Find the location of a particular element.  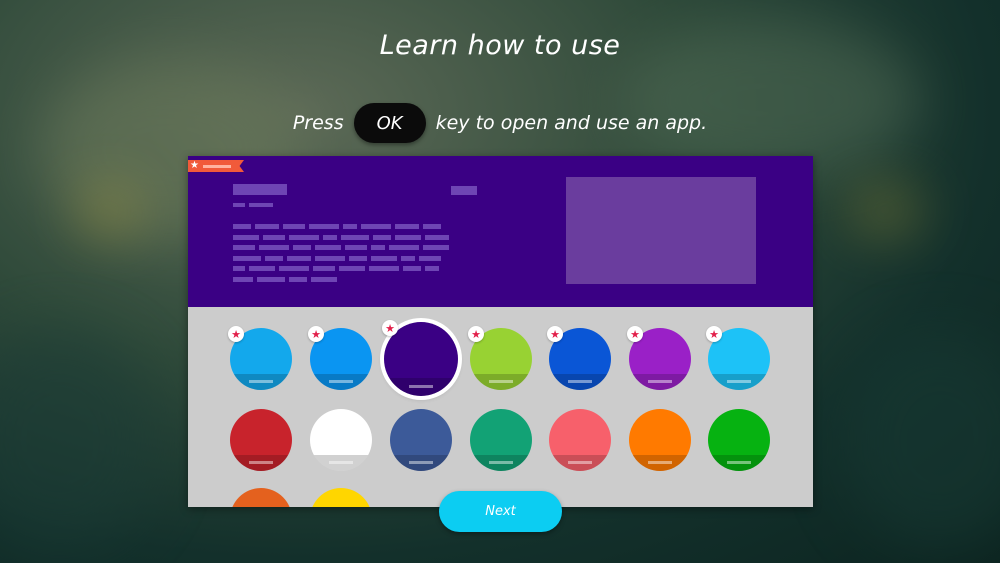

placeholder-screenshot is located at coordinates (661, 230).